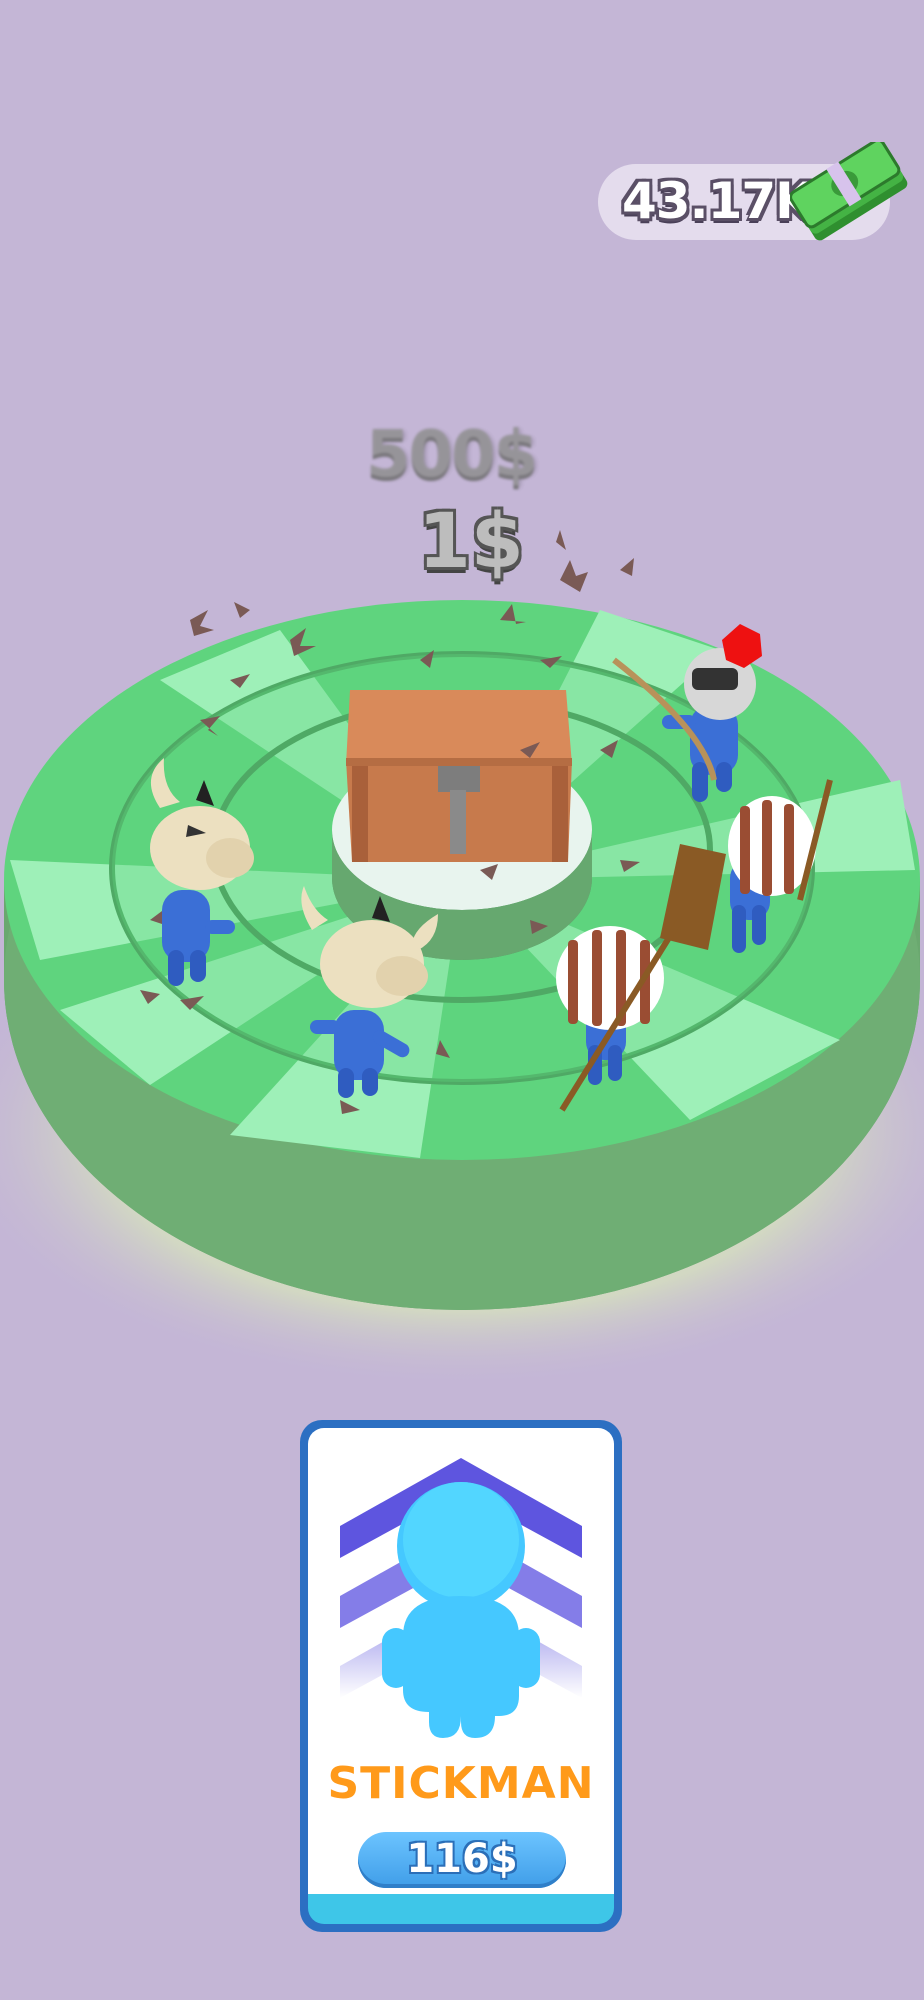 The image size is (924, 2000). What do you see at coordinates (471, 540) in the screenshot?
I see `floating-income-text: 1$` at bounding box center [471, 540].